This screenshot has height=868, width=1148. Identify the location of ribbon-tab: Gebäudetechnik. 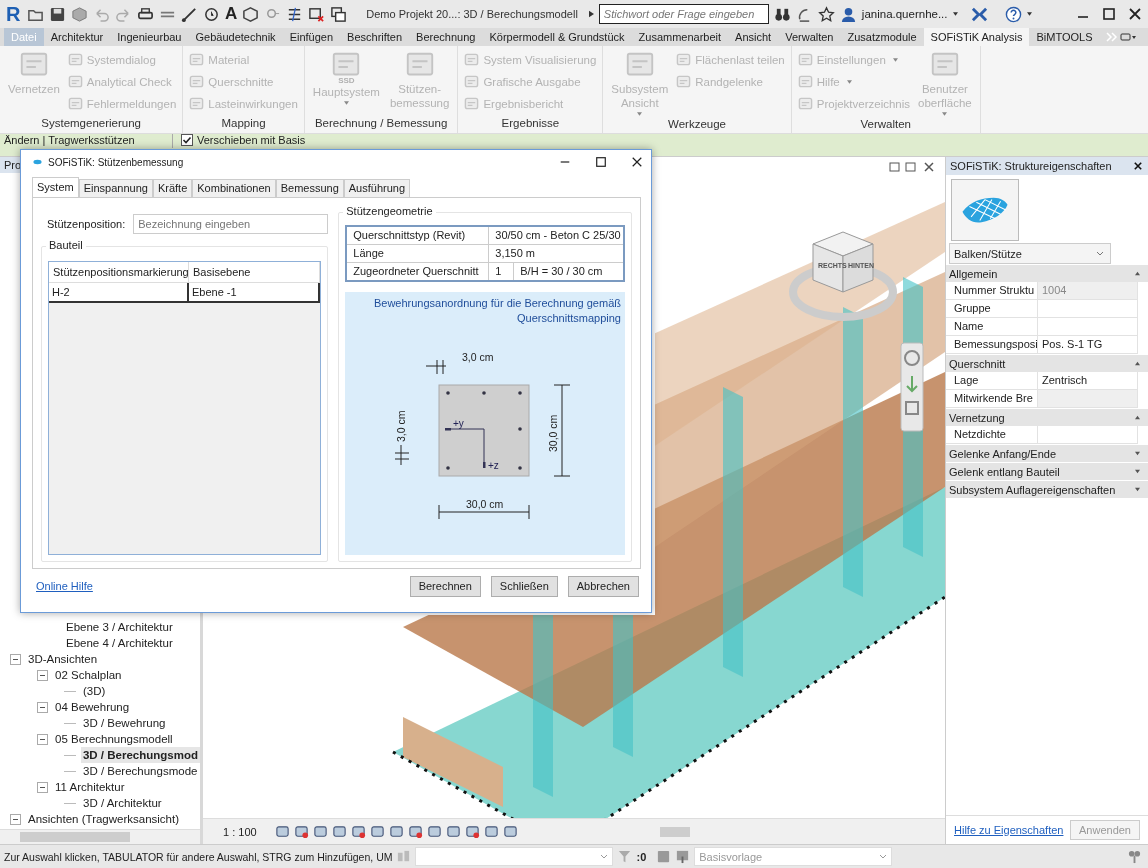
(235, 37).